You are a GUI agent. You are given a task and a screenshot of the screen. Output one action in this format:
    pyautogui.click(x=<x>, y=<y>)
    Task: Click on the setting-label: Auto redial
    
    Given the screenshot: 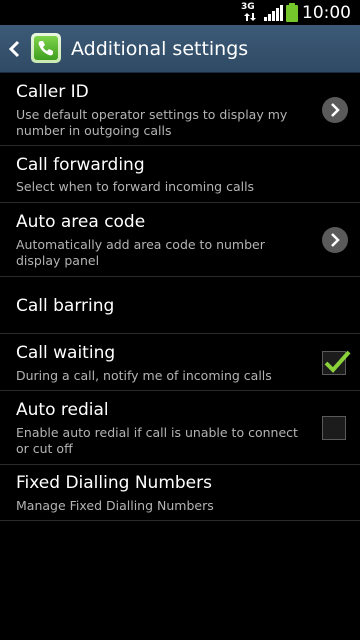 What is the action you would take?
    pyautogui.click(x=62, y=410)
    